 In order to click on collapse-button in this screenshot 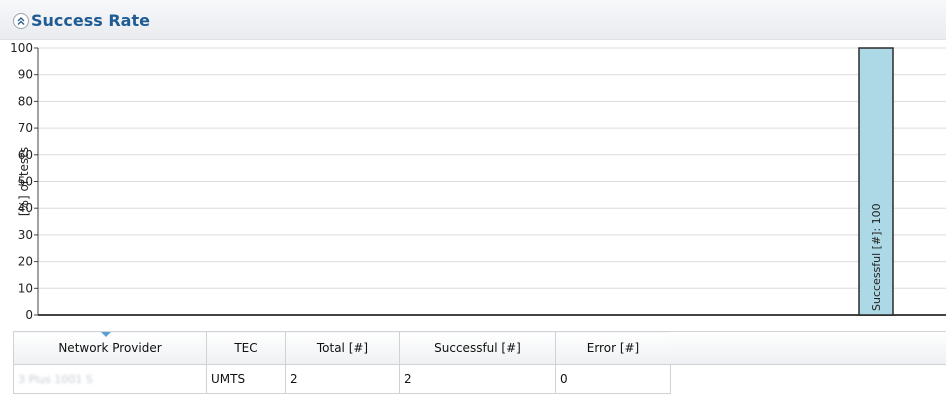, I will do `click(21, 21)`.